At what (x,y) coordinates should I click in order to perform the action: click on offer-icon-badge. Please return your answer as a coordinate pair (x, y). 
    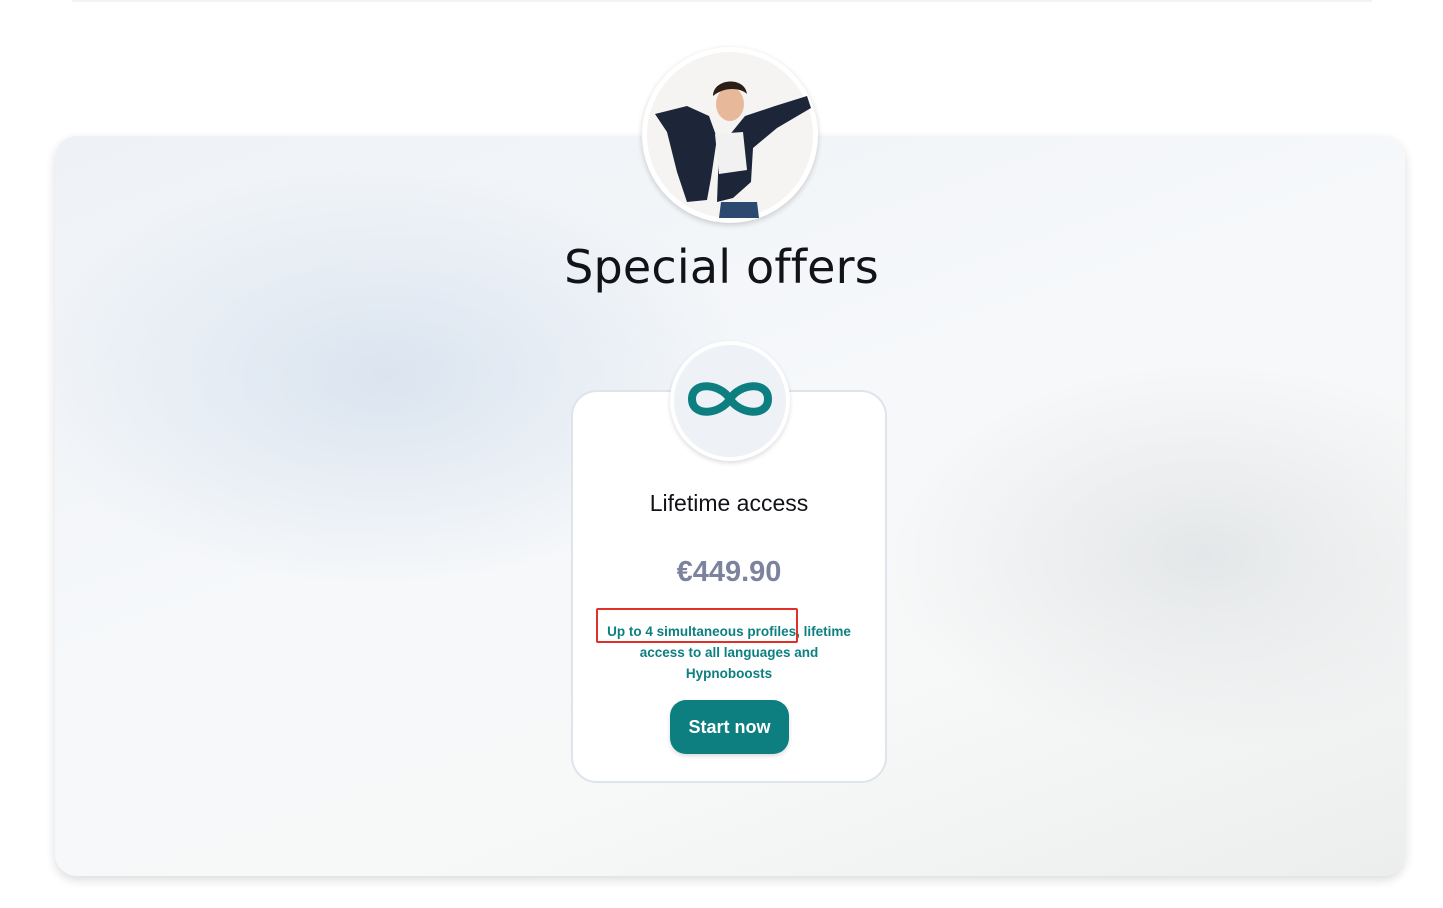
    Looking at the image, I should click on (730, 401).